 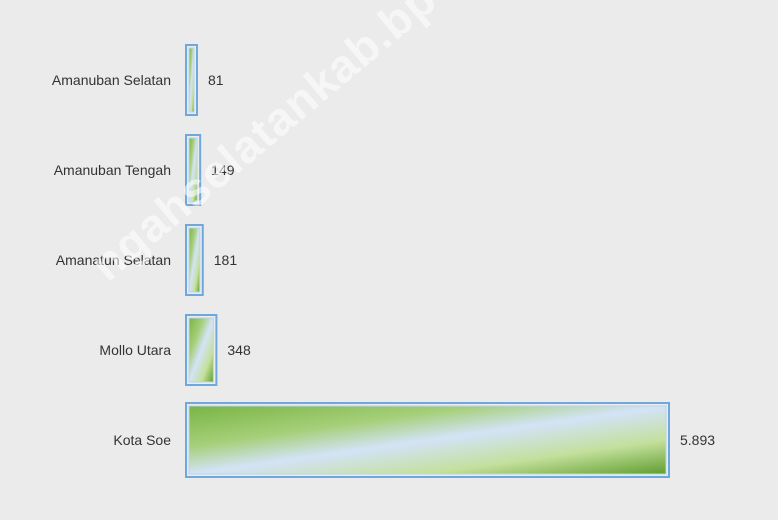 I want to click on value-label: 149, so click(x=223, y=170).